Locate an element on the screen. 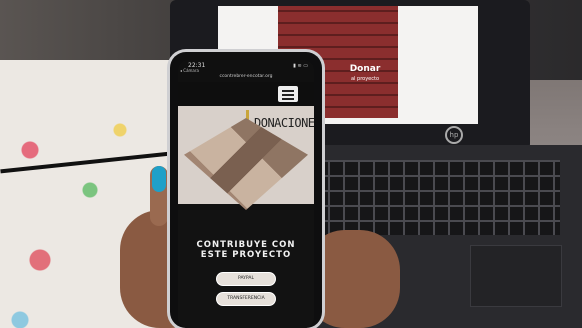 The height and width of the screenshot is (328, 582). hp-logo-icon: hp is located at coordinates (454, 135).